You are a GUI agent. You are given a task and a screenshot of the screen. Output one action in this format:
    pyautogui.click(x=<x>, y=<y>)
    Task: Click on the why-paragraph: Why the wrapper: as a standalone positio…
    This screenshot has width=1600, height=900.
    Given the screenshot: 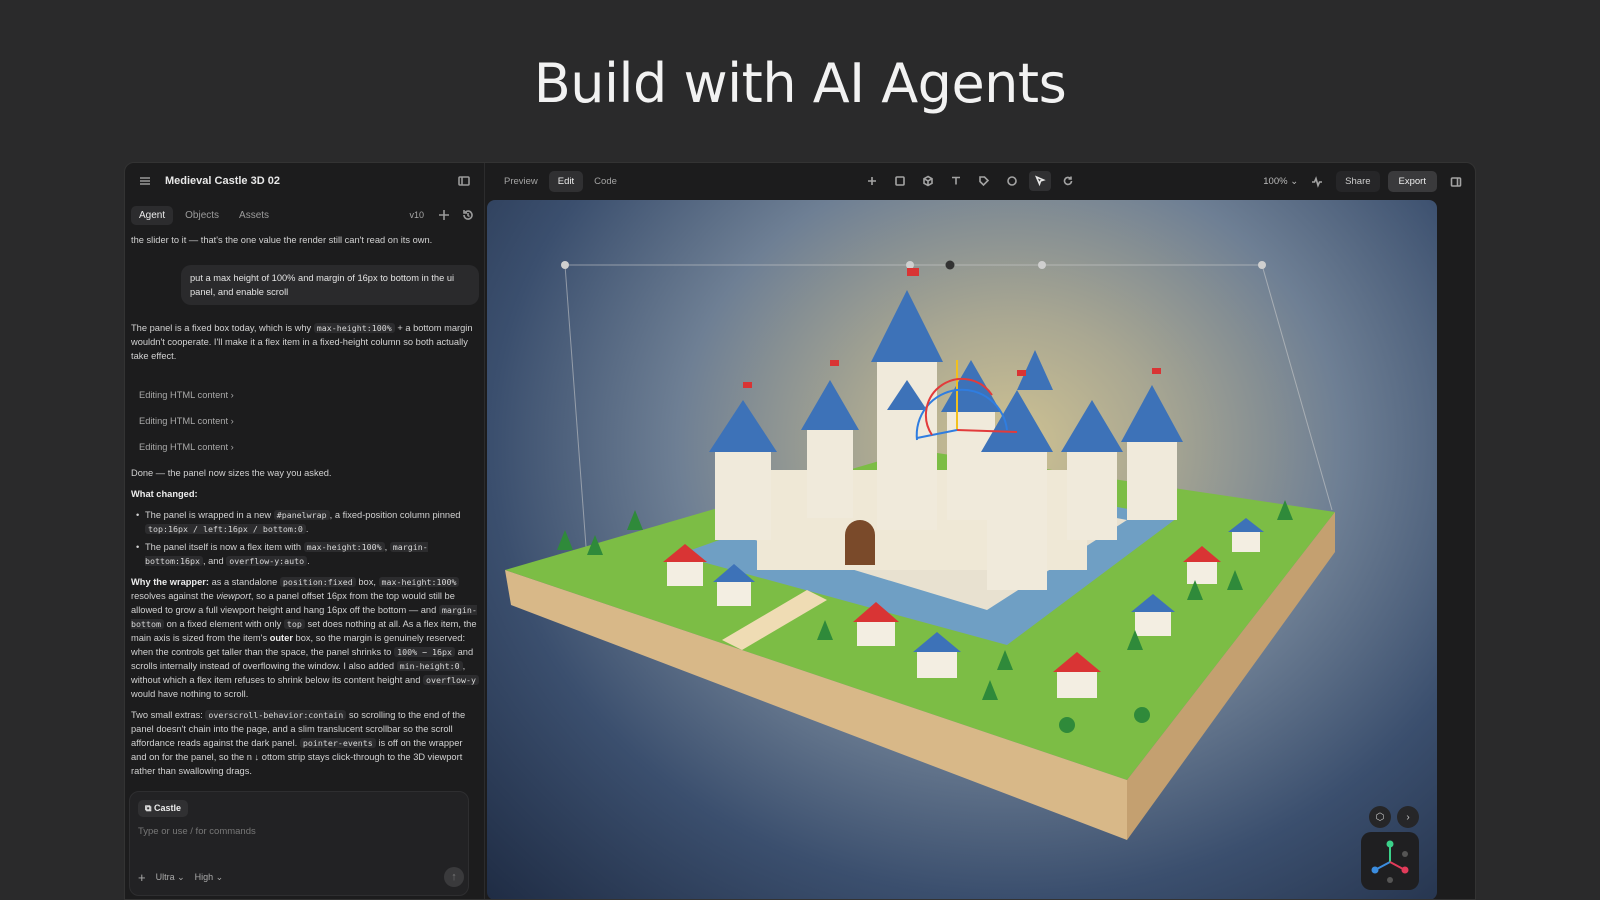 What is the action you would take?
    pyautogui.click(x=305, y=638)
    